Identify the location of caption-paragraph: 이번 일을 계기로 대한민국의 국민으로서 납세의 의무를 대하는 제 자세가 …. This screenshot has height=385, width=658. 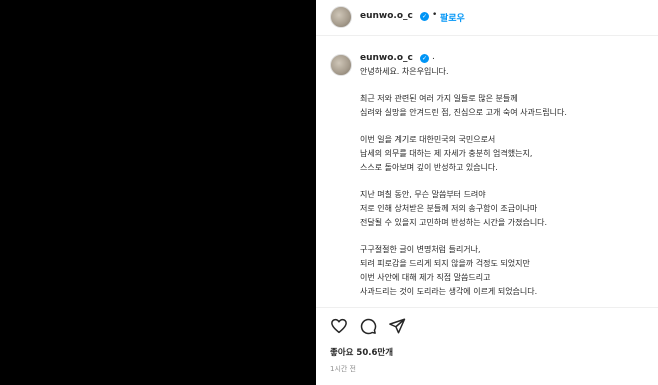
(505, 154).